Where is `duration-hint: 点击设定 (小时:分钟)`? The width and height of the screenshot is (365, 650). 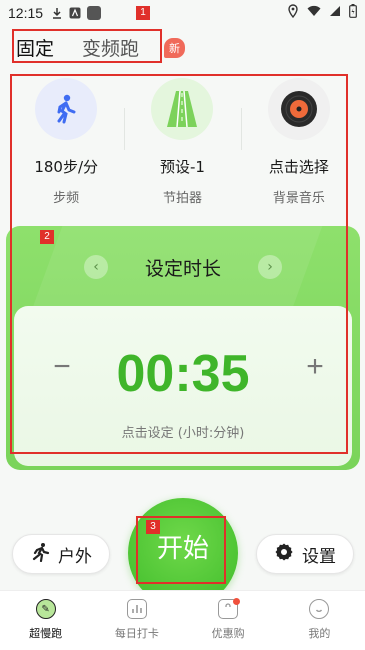
duration-hint: 点击设定 (小时:分钟) is located at coordinates (183, 433).